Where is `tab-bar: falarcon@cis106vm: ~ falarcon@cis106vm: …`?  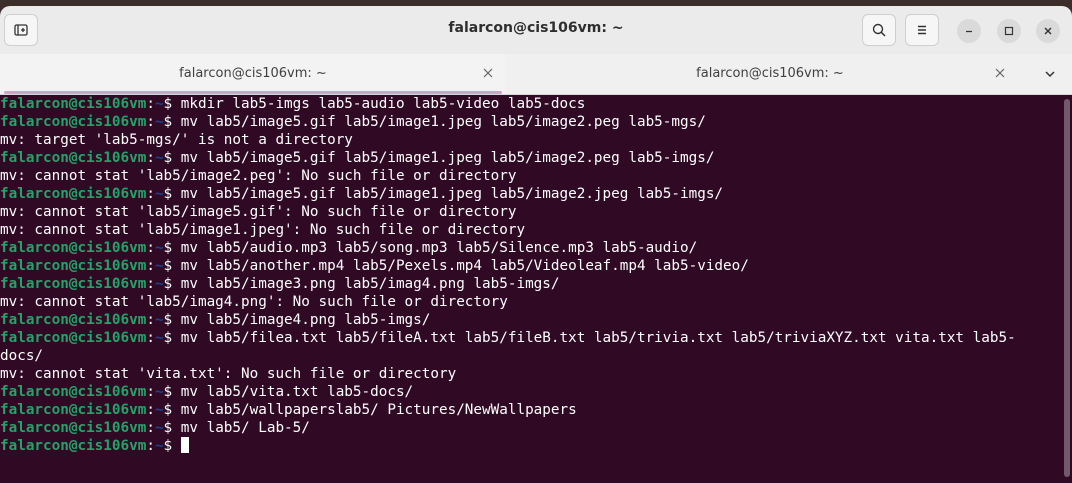
tab-bar: falarcon@cis106vm: ~ falarcon@cis106vm: … is located at coordinates (536, 74).